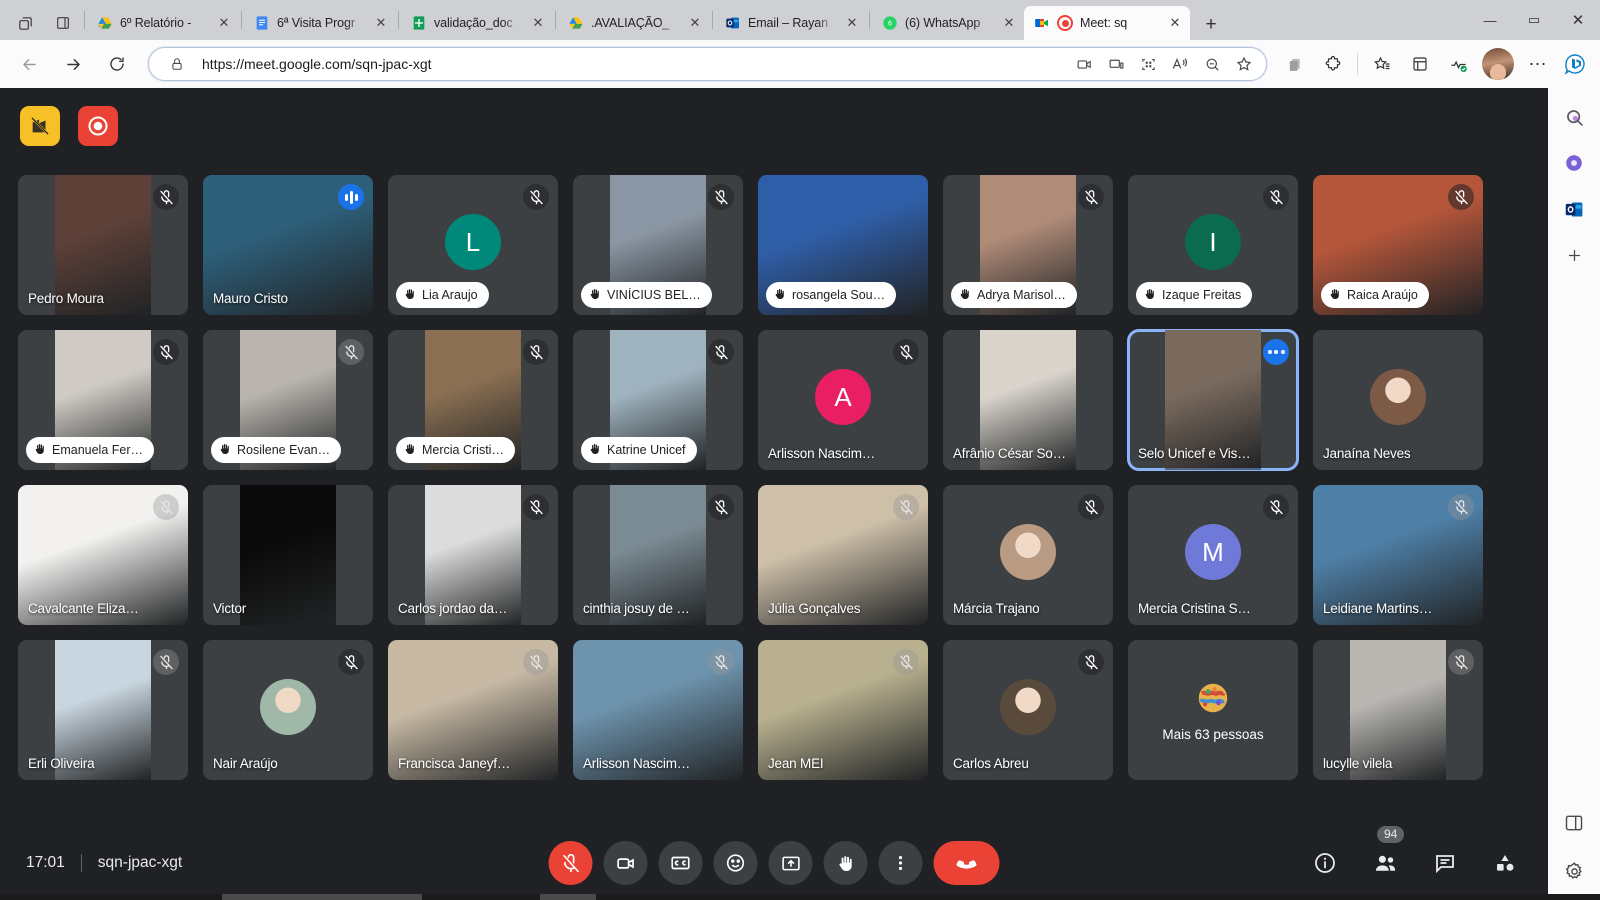 The width and height of the screenshot is (1600, 900). I want to click on participant-tile: lucylle vilela, so click(1398, 710).